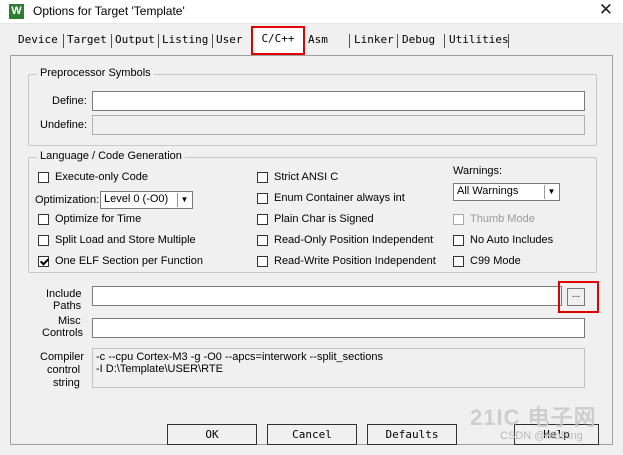 Image resolution: width=623 pixels, height=455 pixels. What do you see at coordinates (478, 171) in the screenshot?
I see `warnings-label: Warnings:` at bounding box center [478, 171].